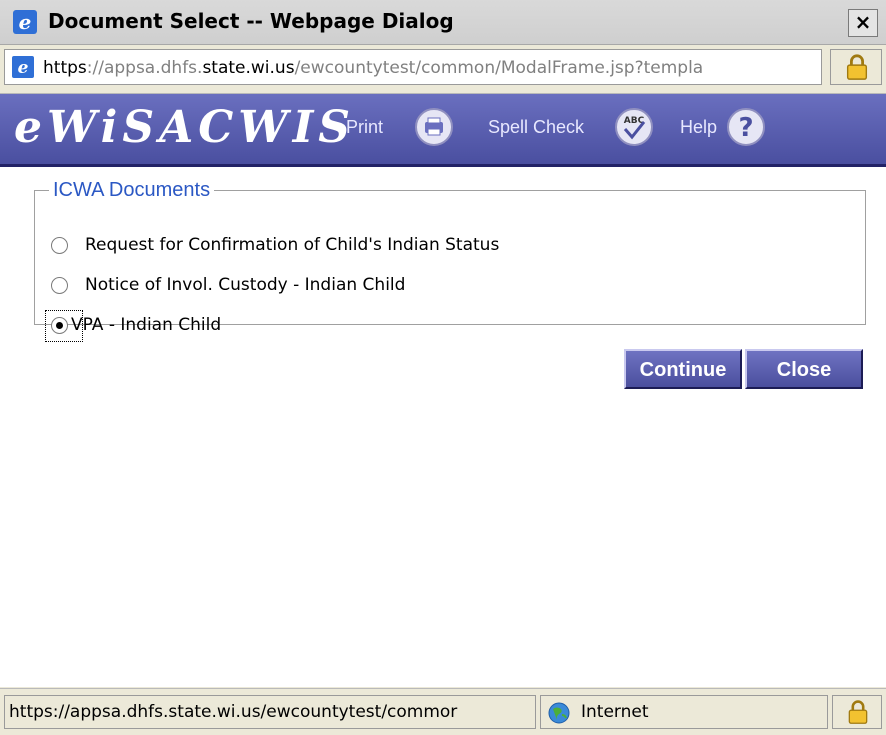 This screenshot has width=886, height=735. I want to click on printer-icon, so click(434, 127).